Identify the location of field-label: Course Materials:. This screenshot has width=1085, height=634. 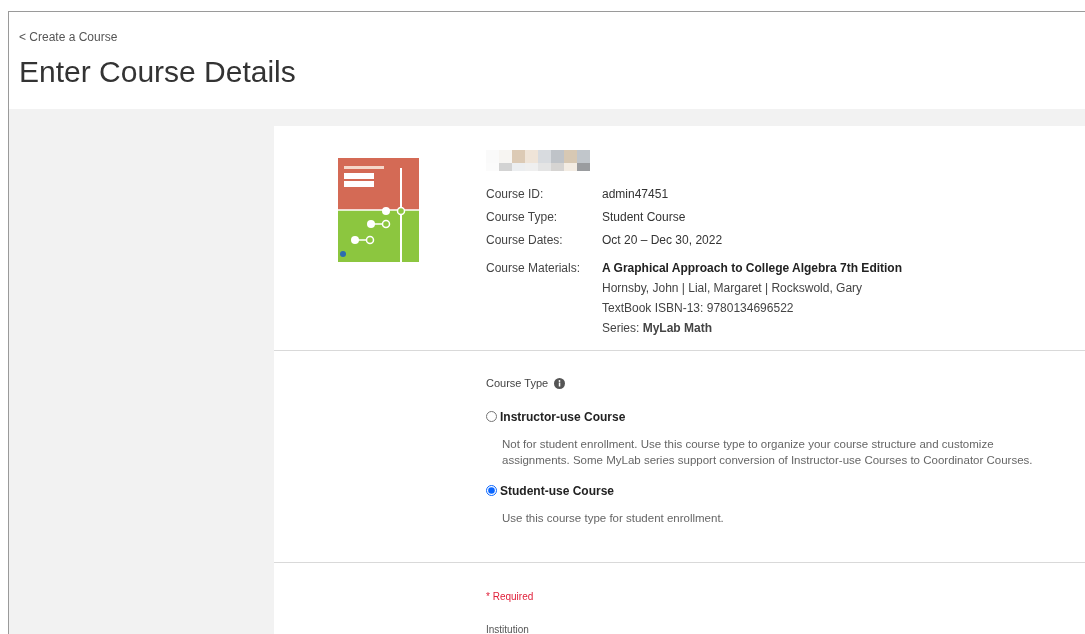
(534, 268).